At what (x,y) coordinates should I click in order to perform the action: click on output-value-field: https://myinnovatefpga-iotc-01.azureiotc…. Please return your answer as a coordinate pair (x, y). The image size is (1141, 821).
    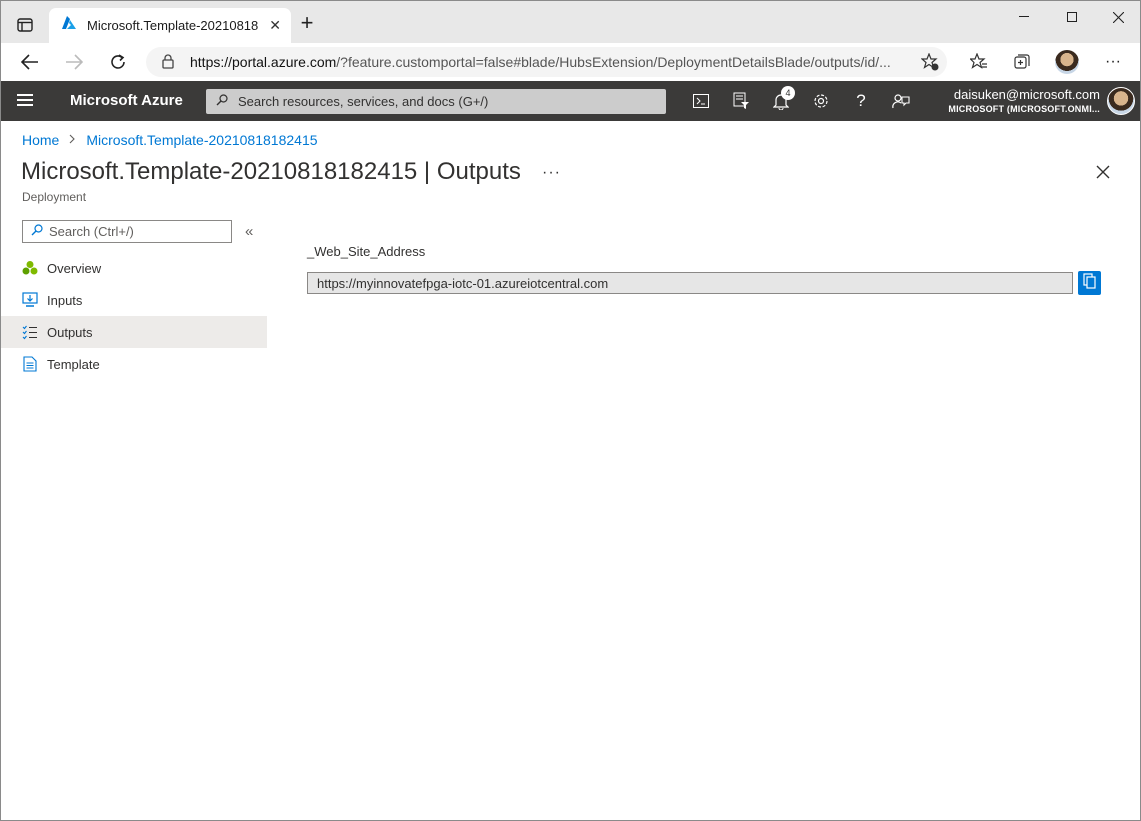
    Looking at the image, I should click on (690, 283).